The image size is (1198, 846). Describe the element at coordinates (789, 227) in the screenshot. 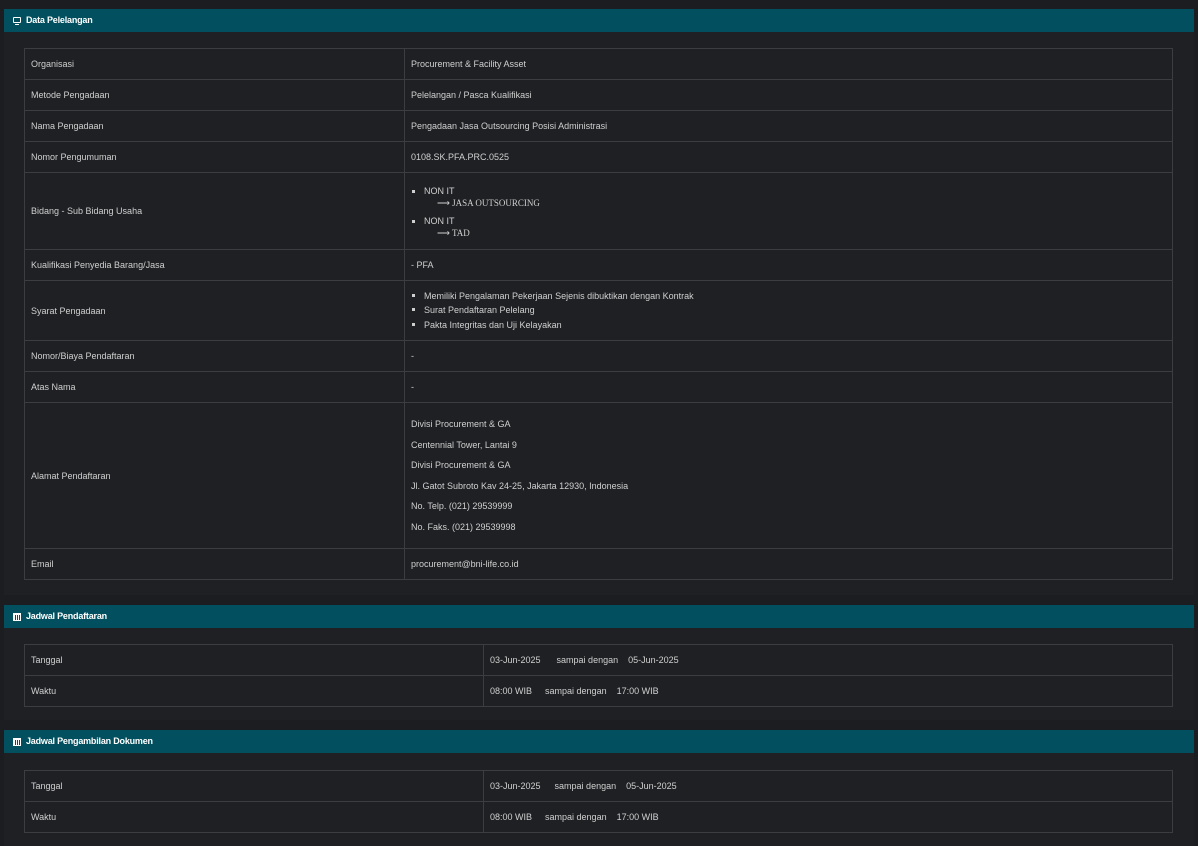

I see `list-item: NON IT ⟶ TAD` at that location.